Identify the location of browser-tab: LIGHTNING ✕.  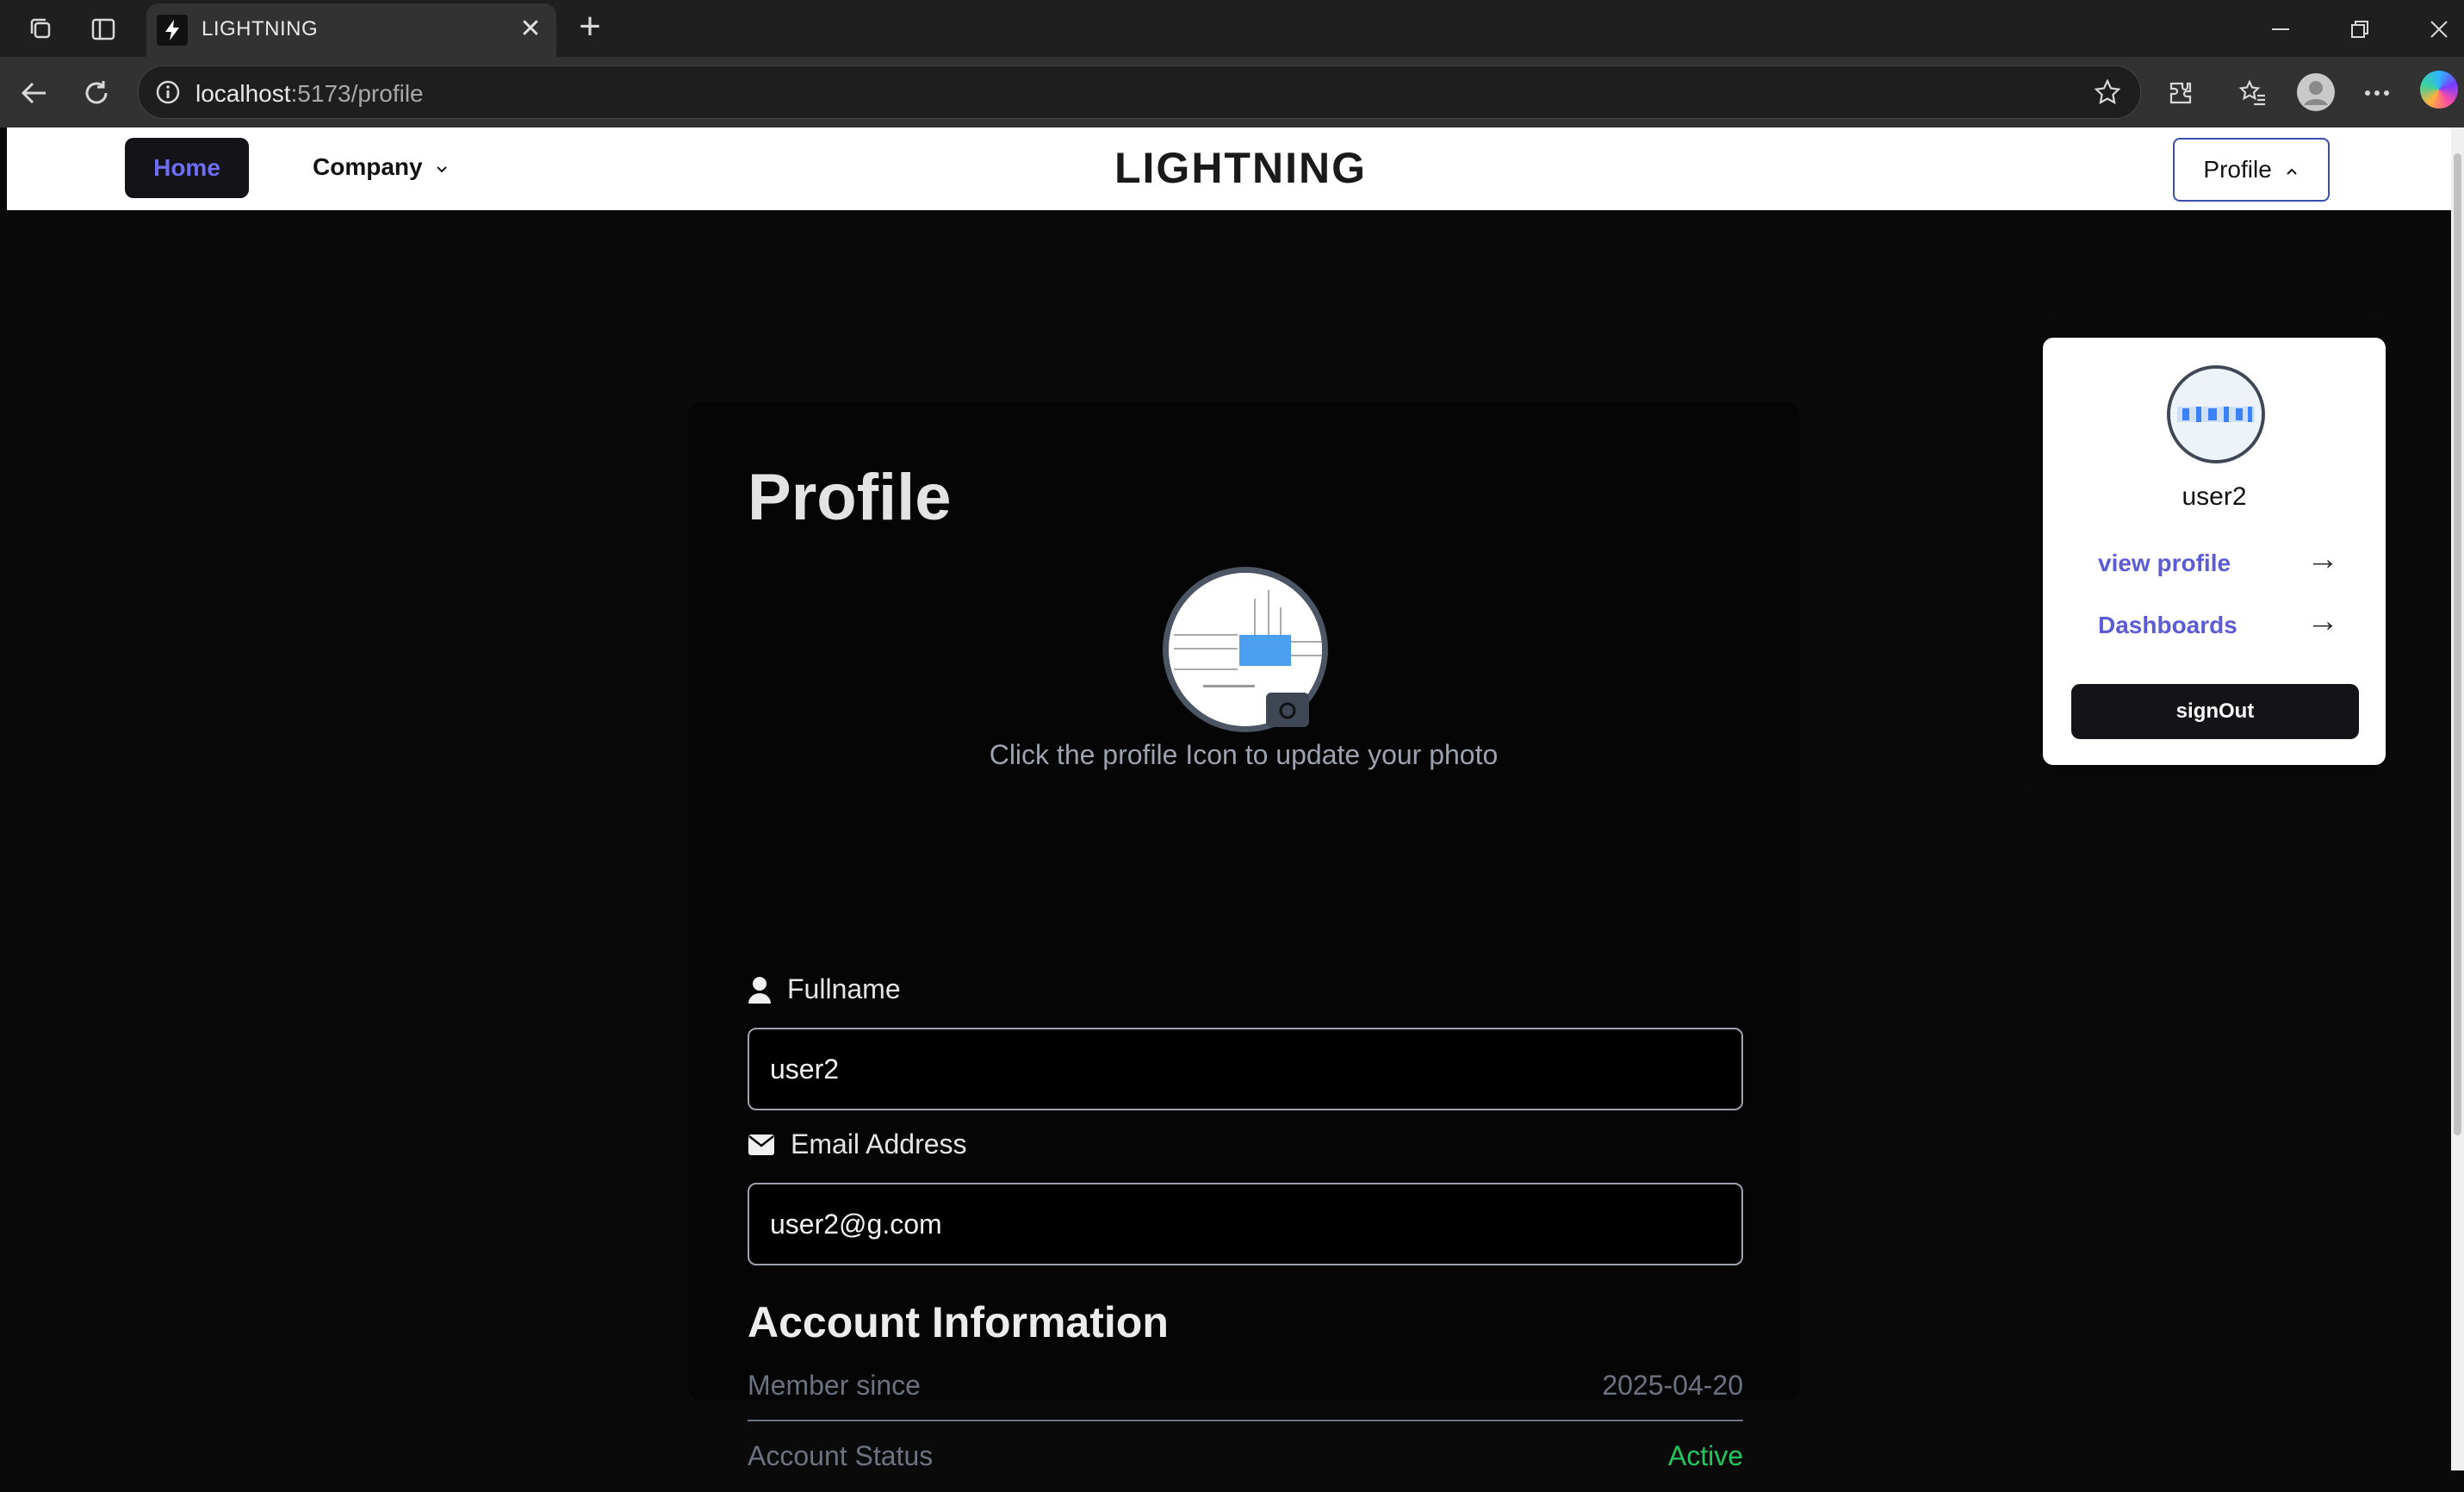
(351, 30).